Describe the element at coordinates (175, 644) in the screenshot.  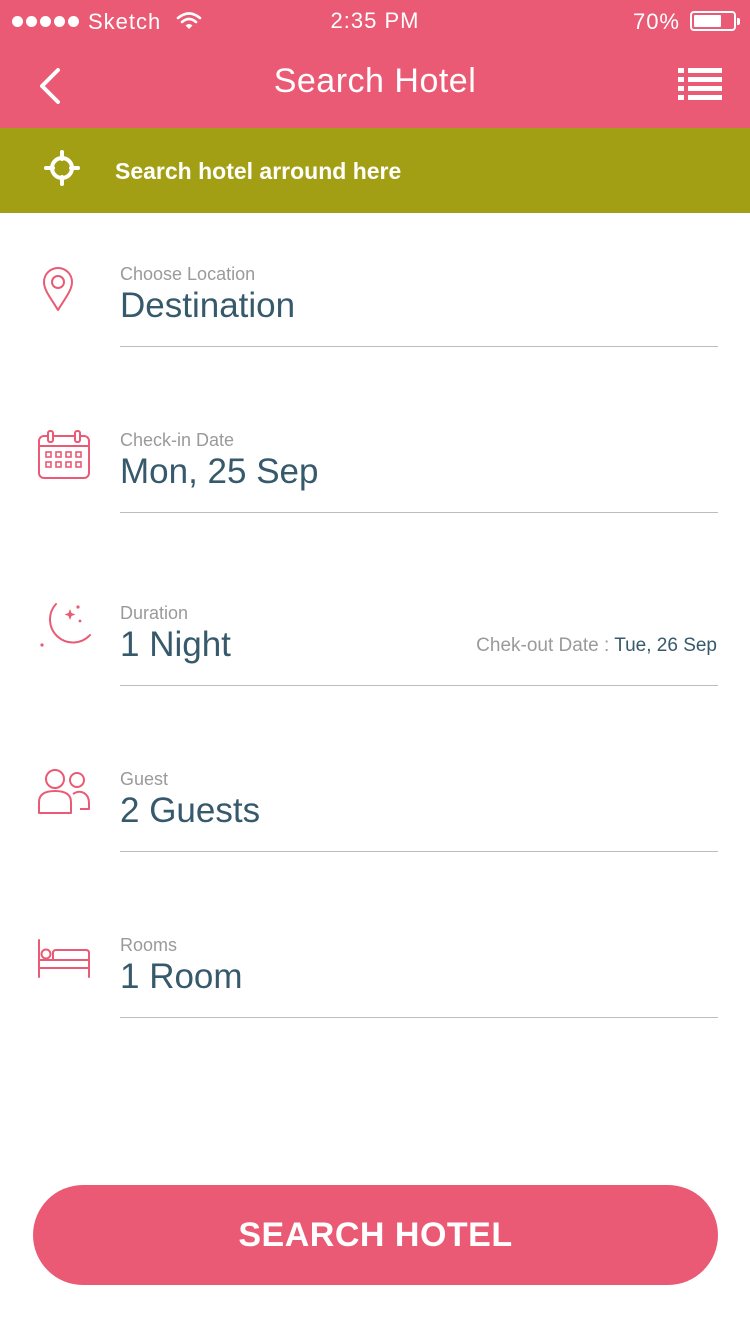
I see `duration-value: 1 Night` at that location.